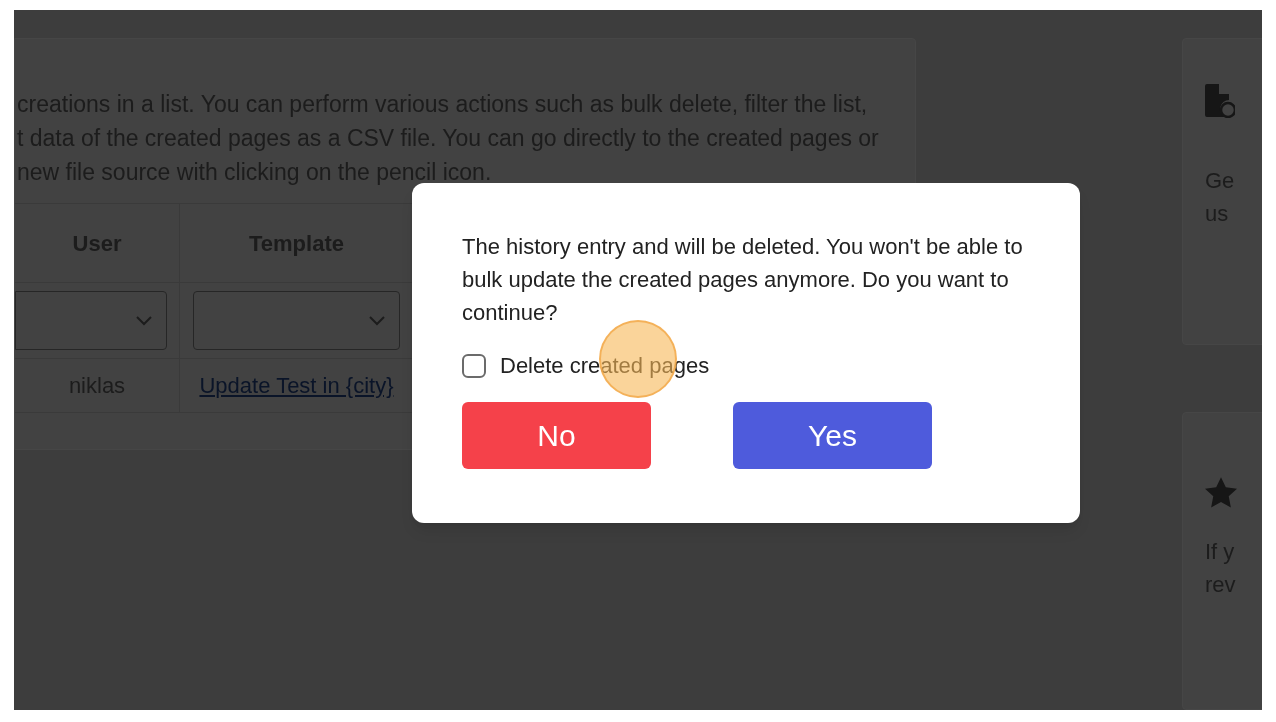 Image resolution: width=1276 pixels, height=722 pixels. I want to click on star-icon, so click(1221, 492).